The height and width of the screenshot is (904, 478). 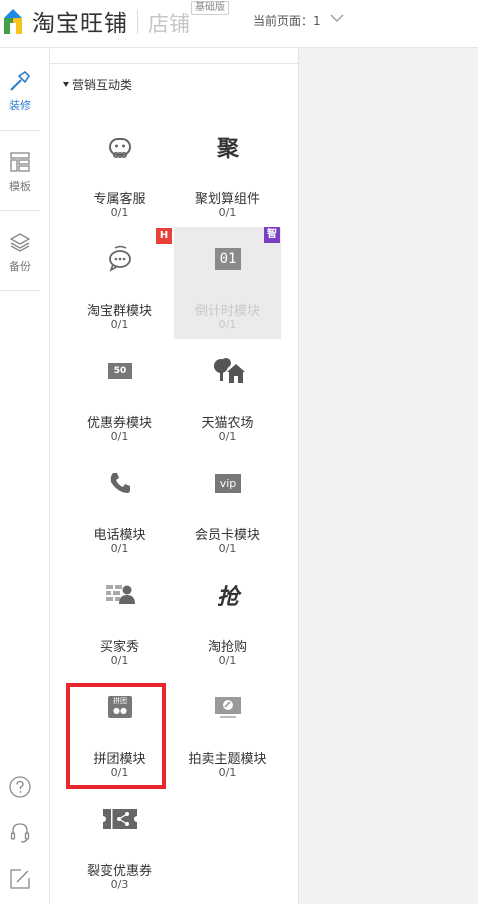 I want to click on rail-item-backup: 备份, so click(x=20, y=252).